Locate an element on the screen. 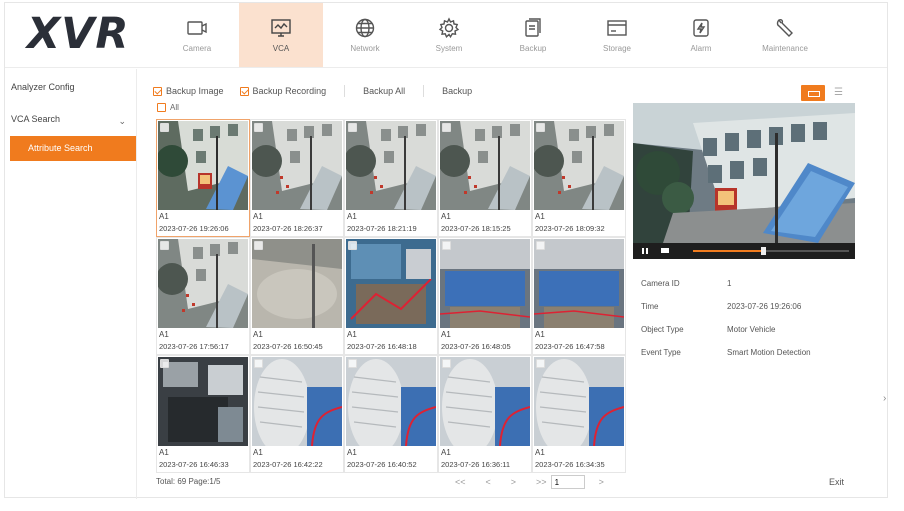 The height and width of the screenshot is (511, 904). vca-monitor-icon is located at coordinates (281, 28).